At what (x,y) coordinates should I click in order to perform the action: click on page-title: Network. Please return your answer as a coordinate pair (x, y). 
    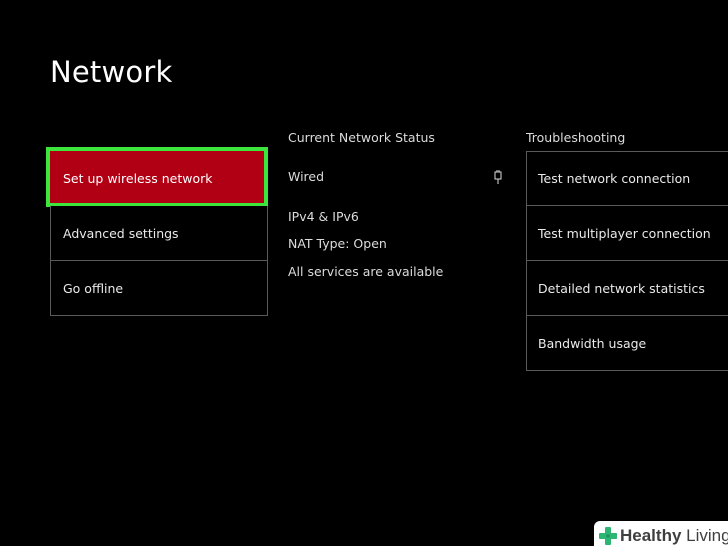
    Looking at the image, I should click on (111, 72).